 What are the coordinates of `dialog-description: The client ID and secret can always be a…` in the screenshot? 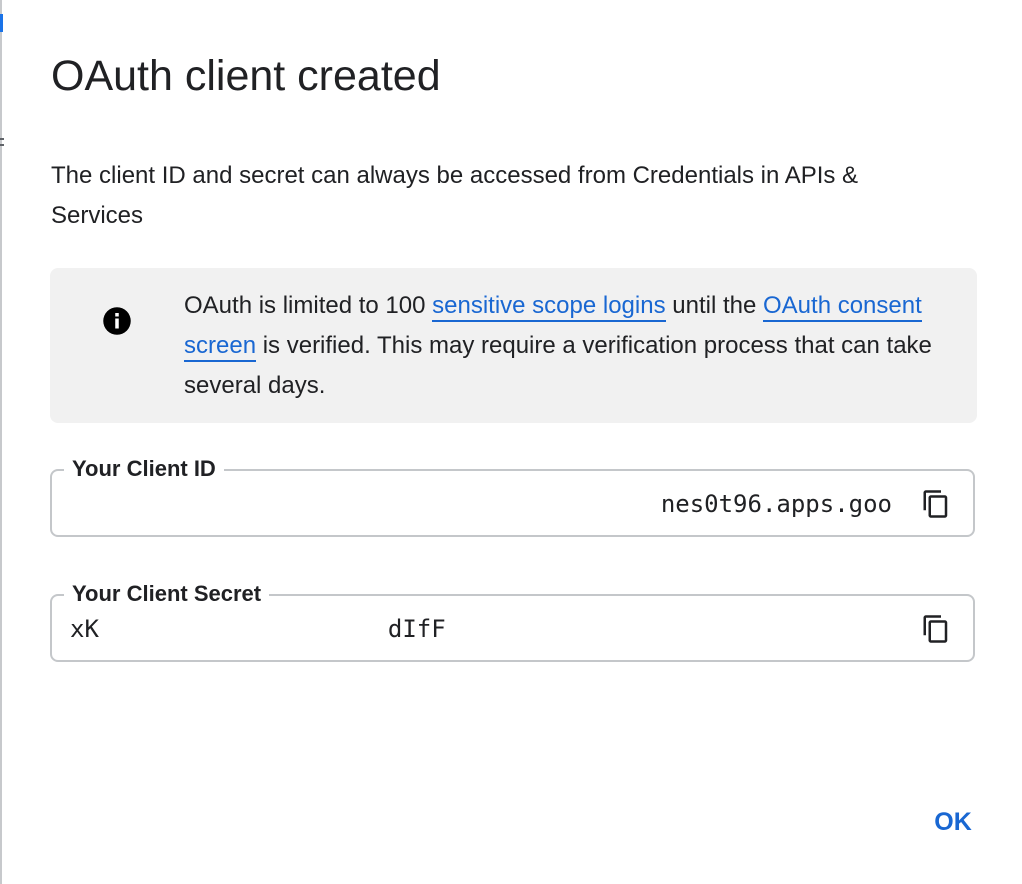 It's located at (455, 195).